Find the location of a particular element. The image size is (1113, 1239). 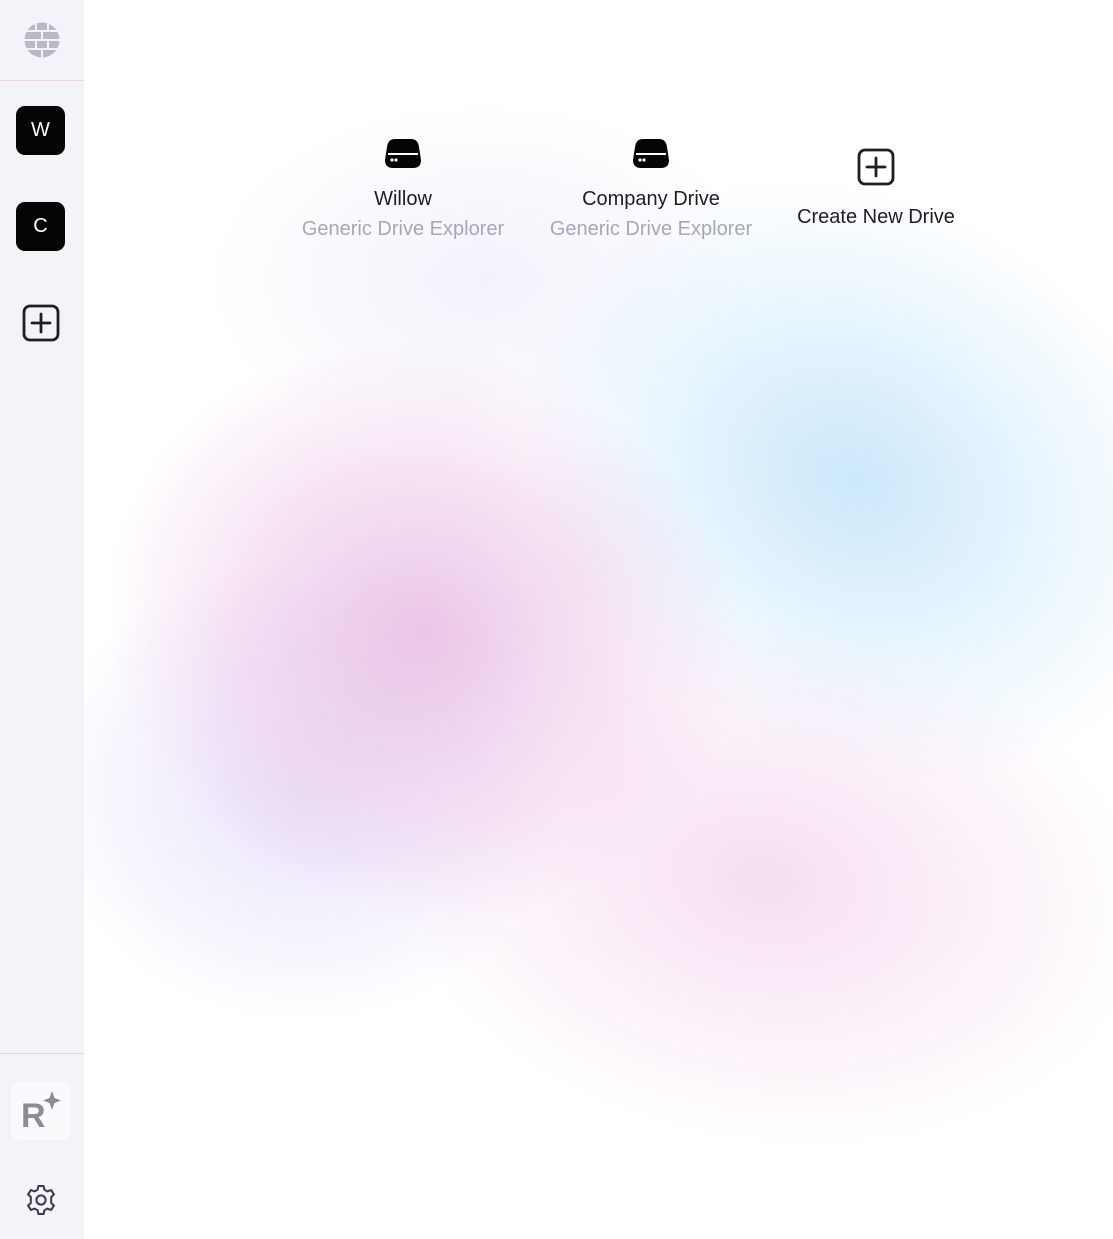

assistant-button: R is located at coordinates (41, 1111).